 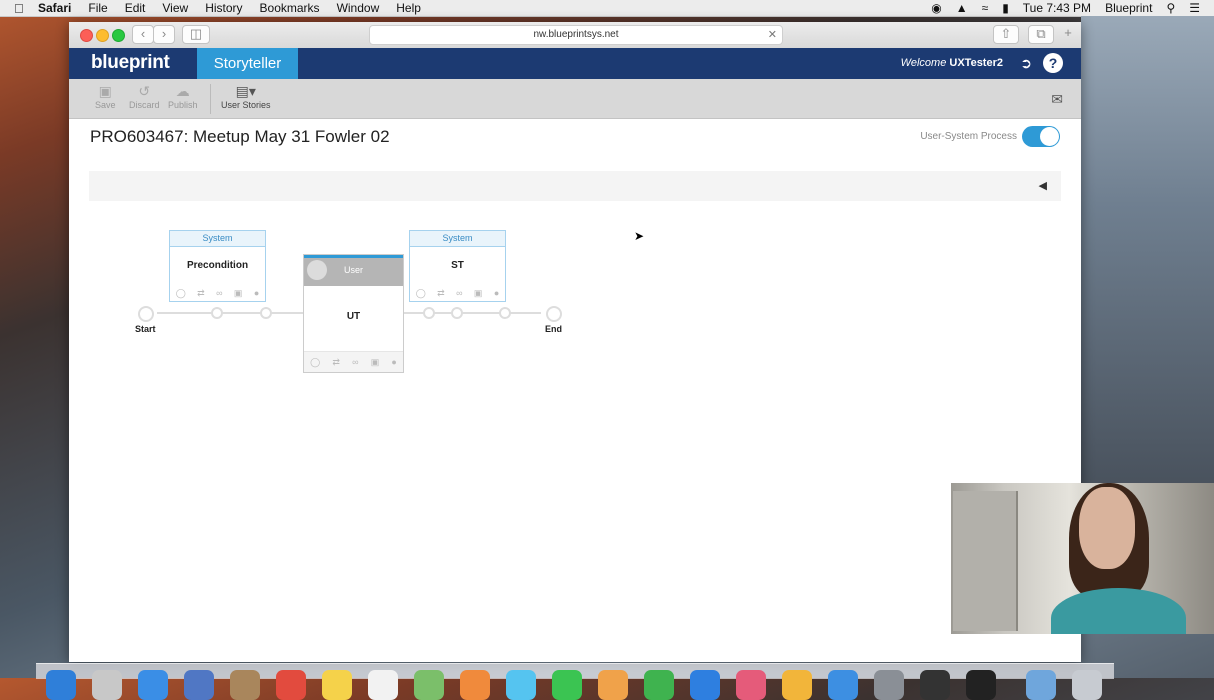 I want to click on dock-appstore-icon, so click(x=843, y=685).